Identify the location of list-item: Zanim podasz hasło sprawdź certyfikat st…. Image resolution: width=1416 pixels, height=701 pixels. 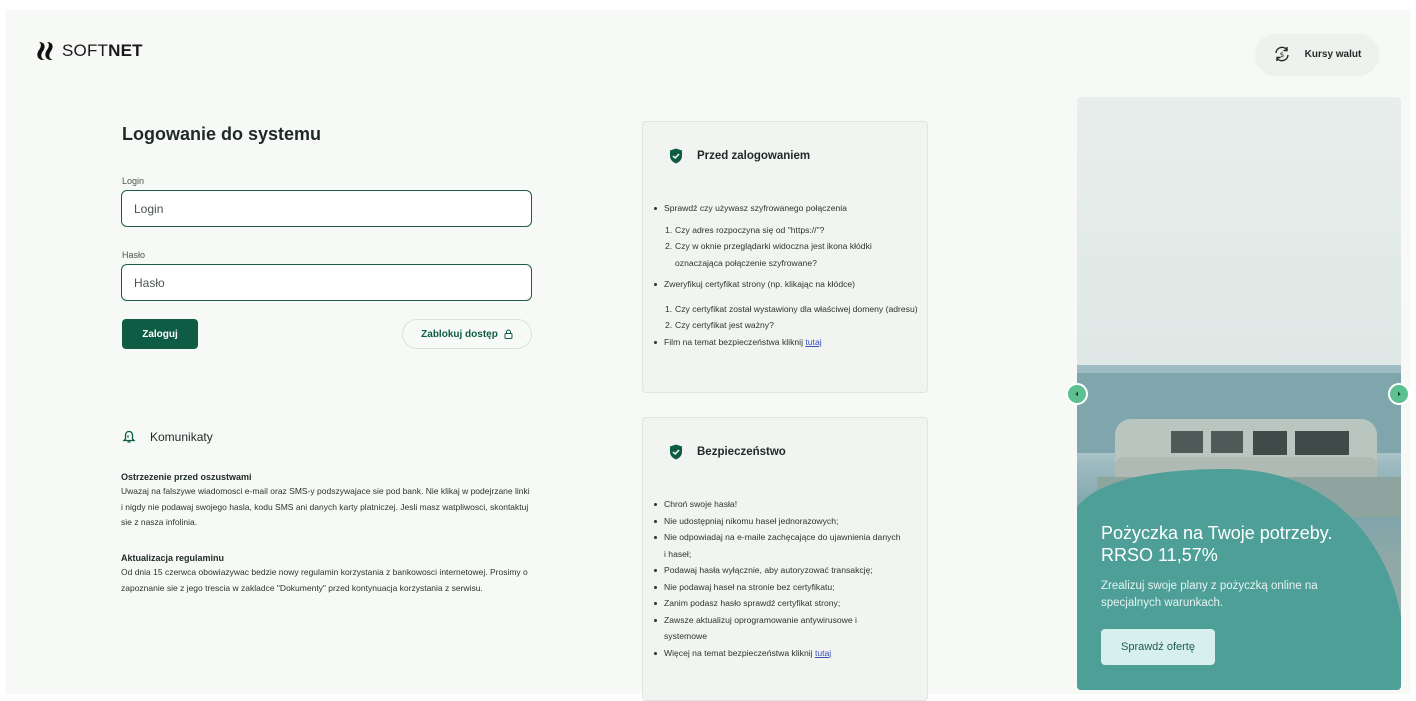
(776, 603).